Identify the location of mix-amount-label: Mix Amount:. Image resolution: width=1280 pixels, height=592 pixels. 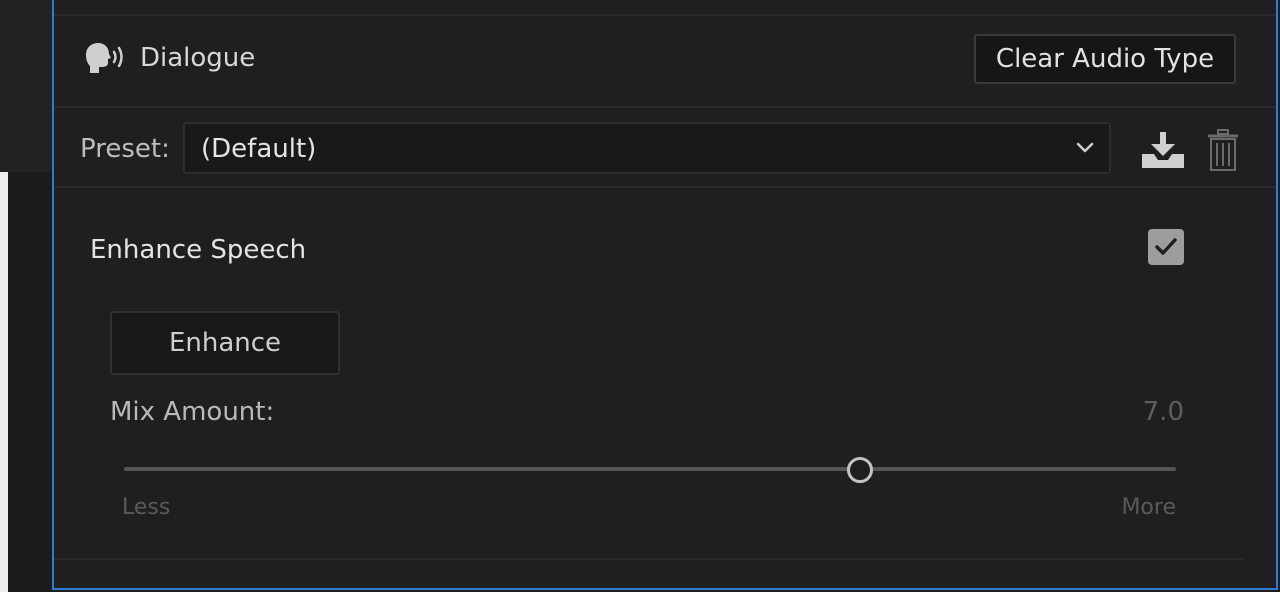
(192, 412).